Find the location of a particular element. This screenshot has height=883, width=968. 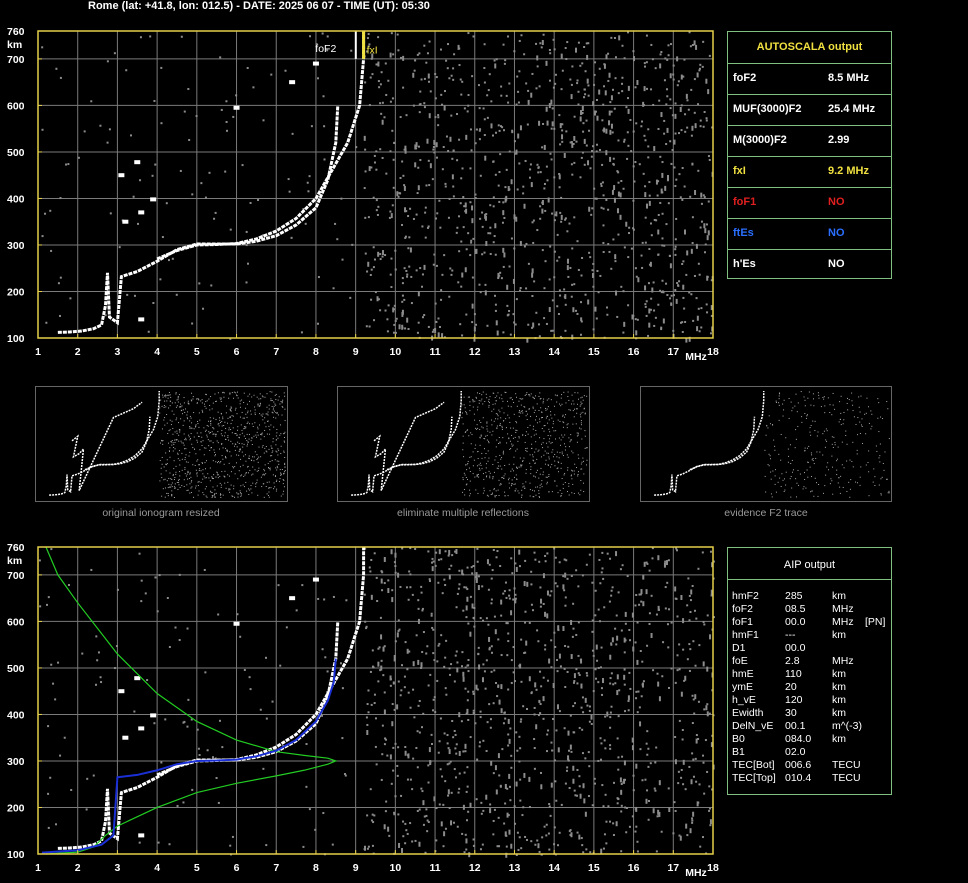

echo-point is located at coordinates (125, 221).